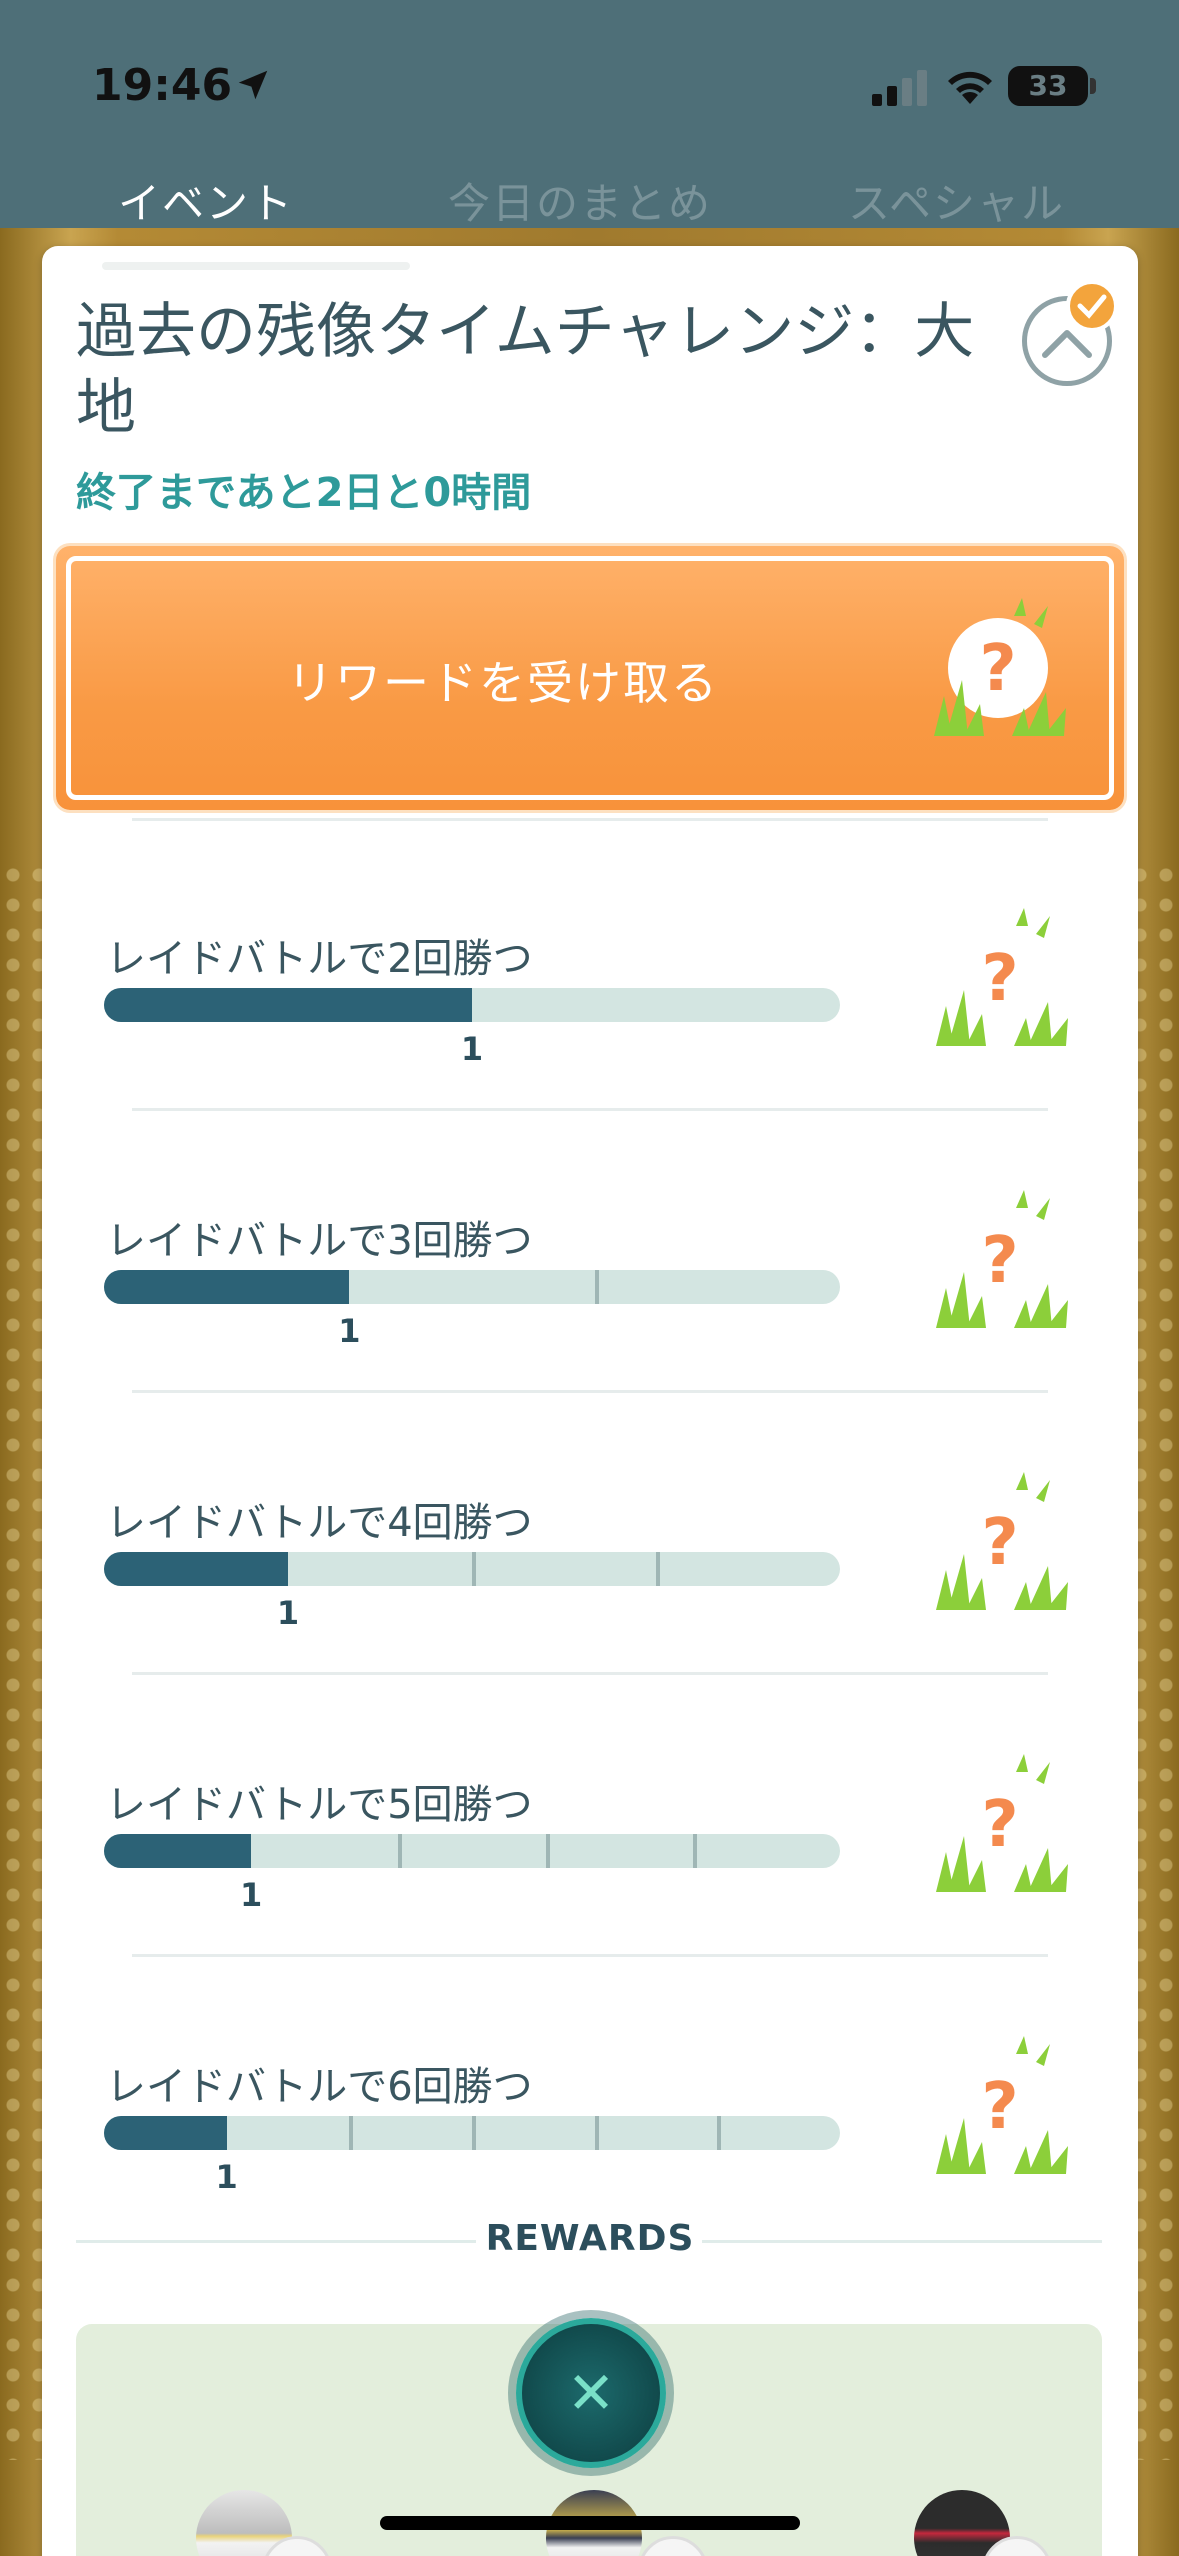 This screenshot has height=2556, width=1179. Describe the element at coordinates (590, 1340) in the screenshot. I see `task-item: レイドバトルで3回勝つ 1 ?` at that location.